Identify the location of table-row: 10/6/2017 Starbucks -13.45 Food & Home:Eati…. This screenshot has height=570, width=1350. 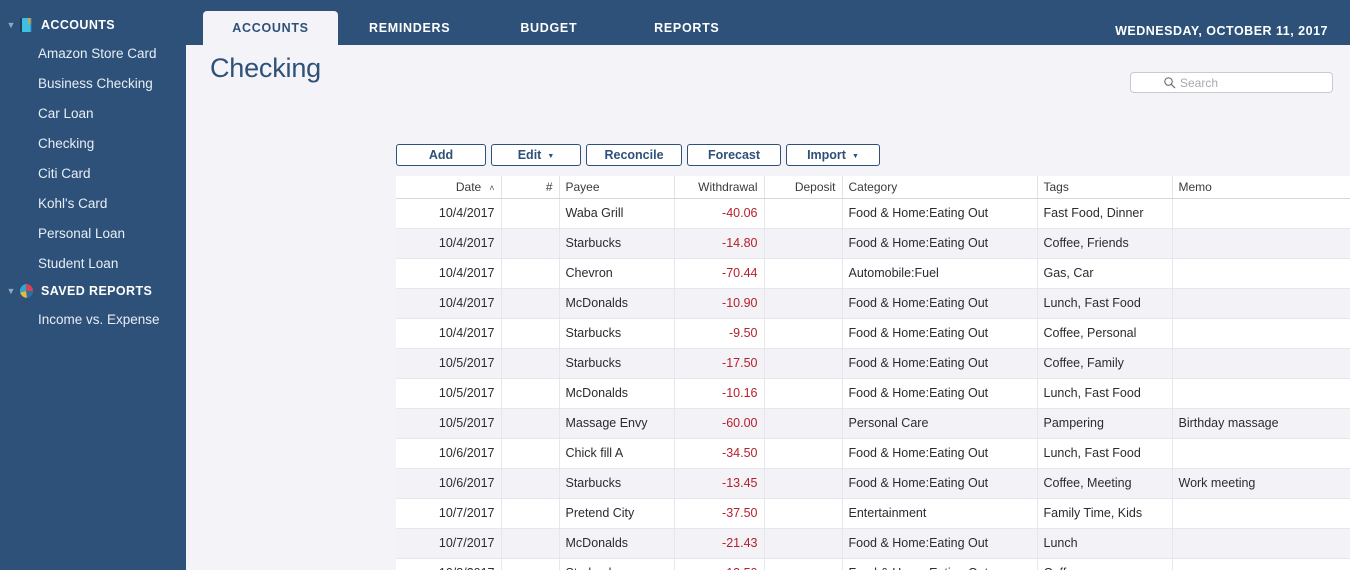
(873, 483).